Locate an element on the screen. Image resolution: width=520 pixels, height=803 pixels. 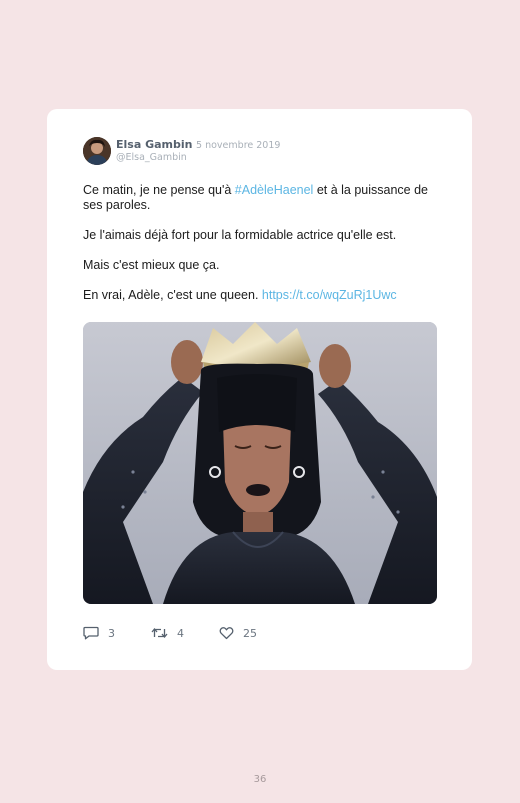
tweet-text: En vrai, Adèle, c'est une queen. is located at coordinates (172, 295).